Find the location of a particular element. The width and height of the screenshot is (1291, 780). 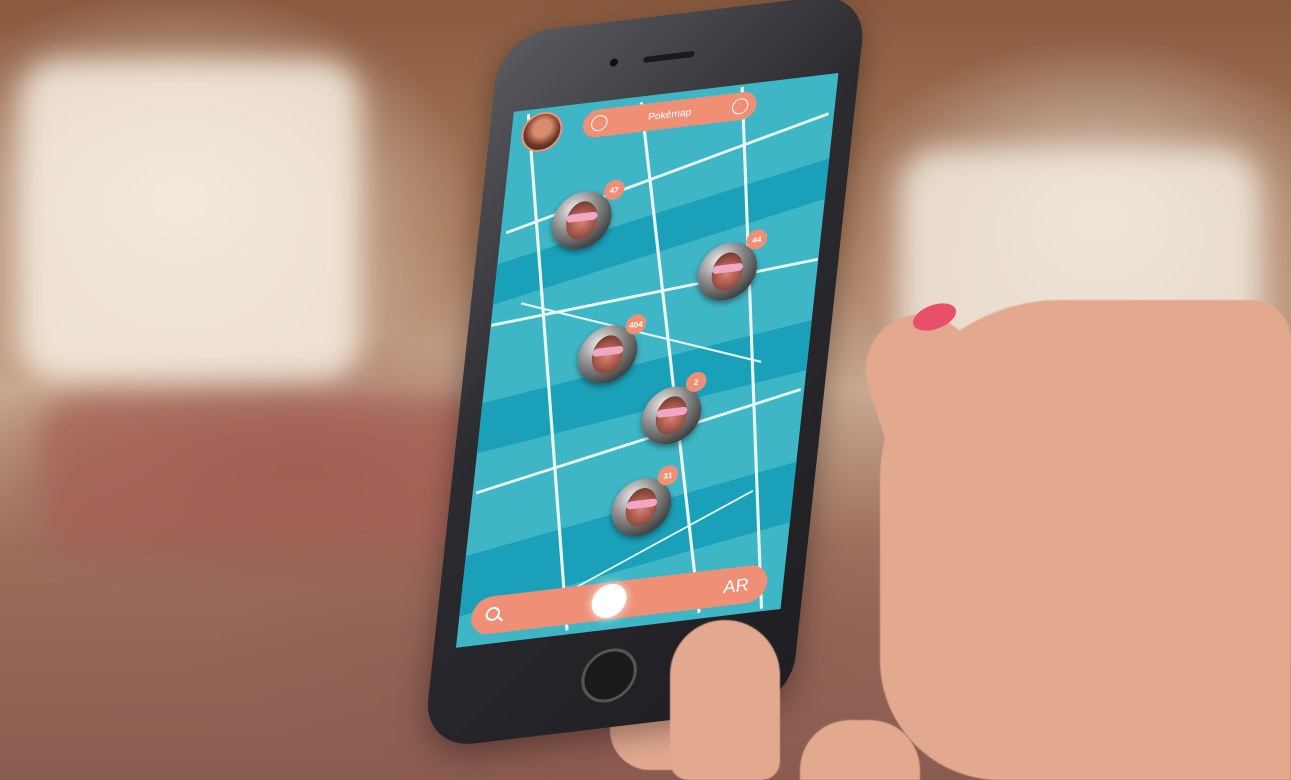

header-title: Pokémap is located at coordinates (669, 114).